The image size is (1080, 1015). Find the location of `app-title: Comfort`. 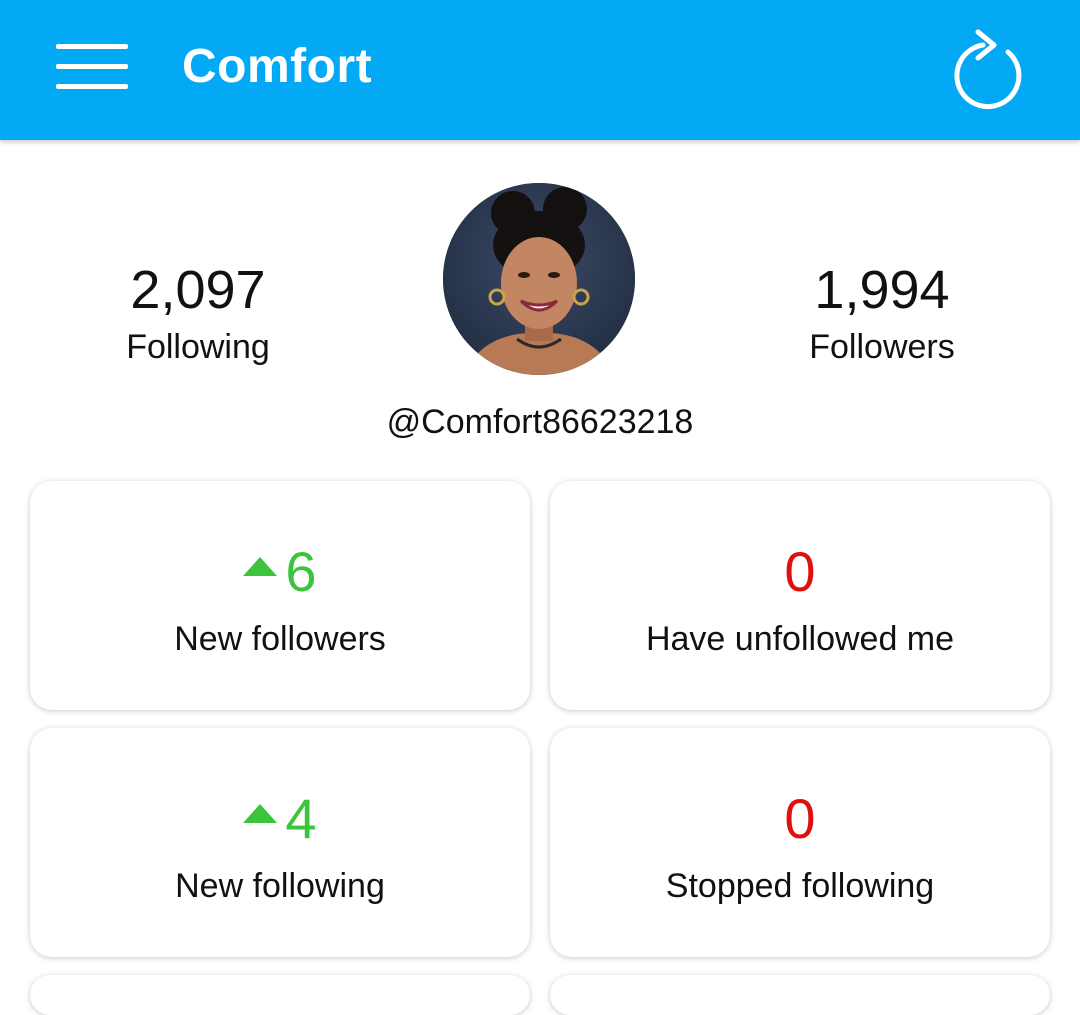

app-title: Comfort is located at coordinates (277, 66).